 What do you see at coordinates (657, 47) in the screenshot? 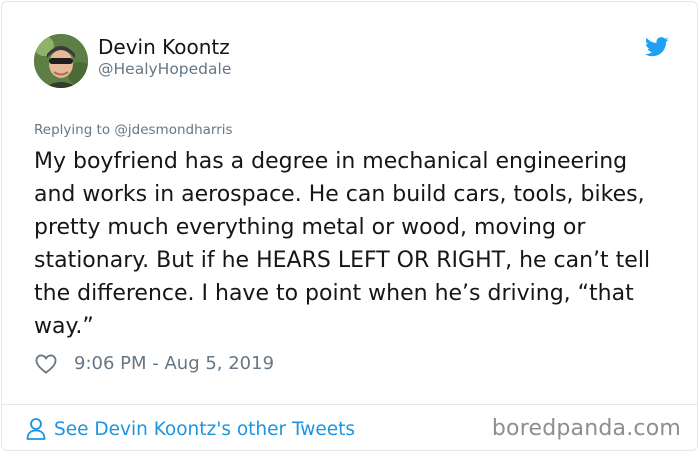
I see `twitter-bird-icon` at bounding box center [657, 47].